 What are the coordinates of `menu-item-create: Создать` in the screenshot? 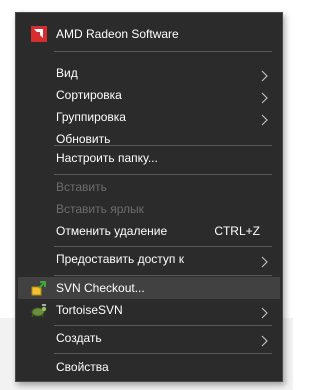 It's located at (149, 338).